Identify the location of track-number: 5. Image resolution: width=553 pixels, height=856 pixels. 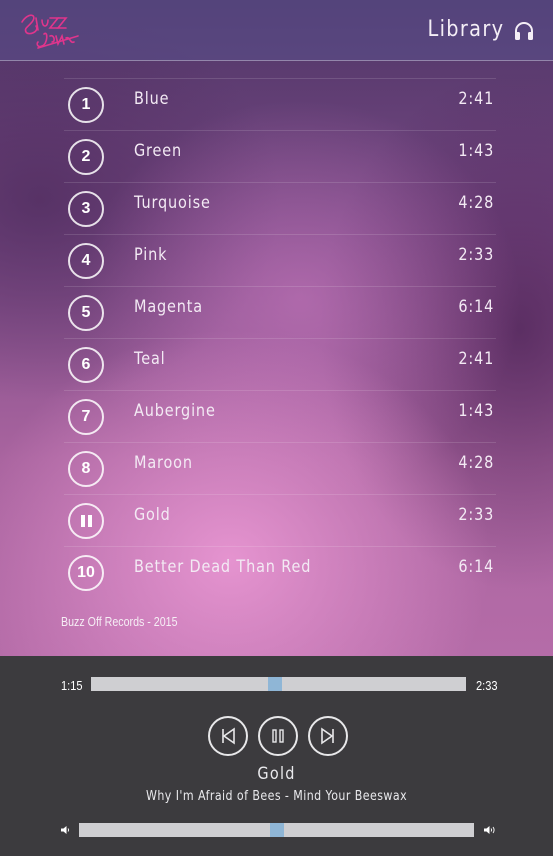
(86, 313).